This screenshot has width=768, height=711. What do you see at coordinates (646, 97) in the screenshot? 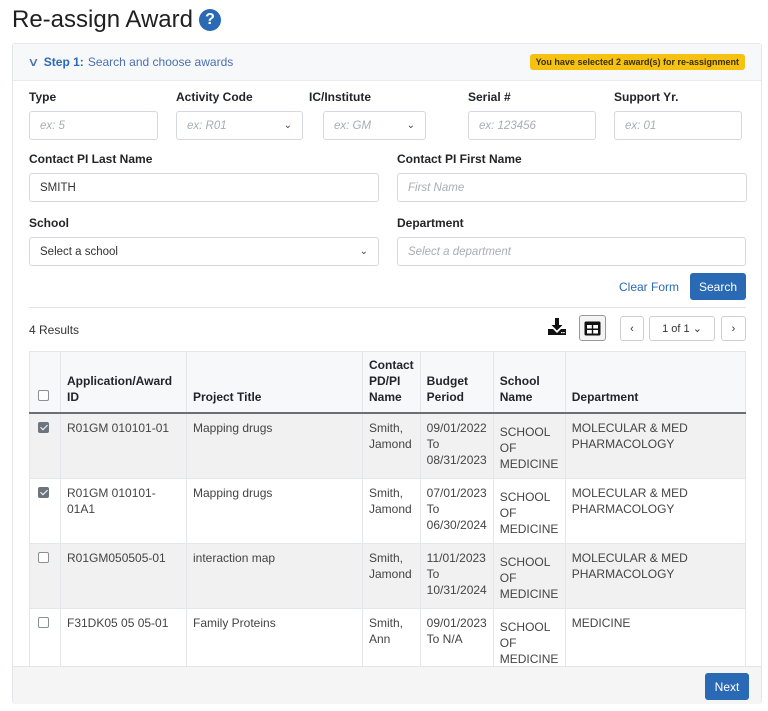
I see `support-yr-label: Support Yr.` at bounding box center [646, 97].